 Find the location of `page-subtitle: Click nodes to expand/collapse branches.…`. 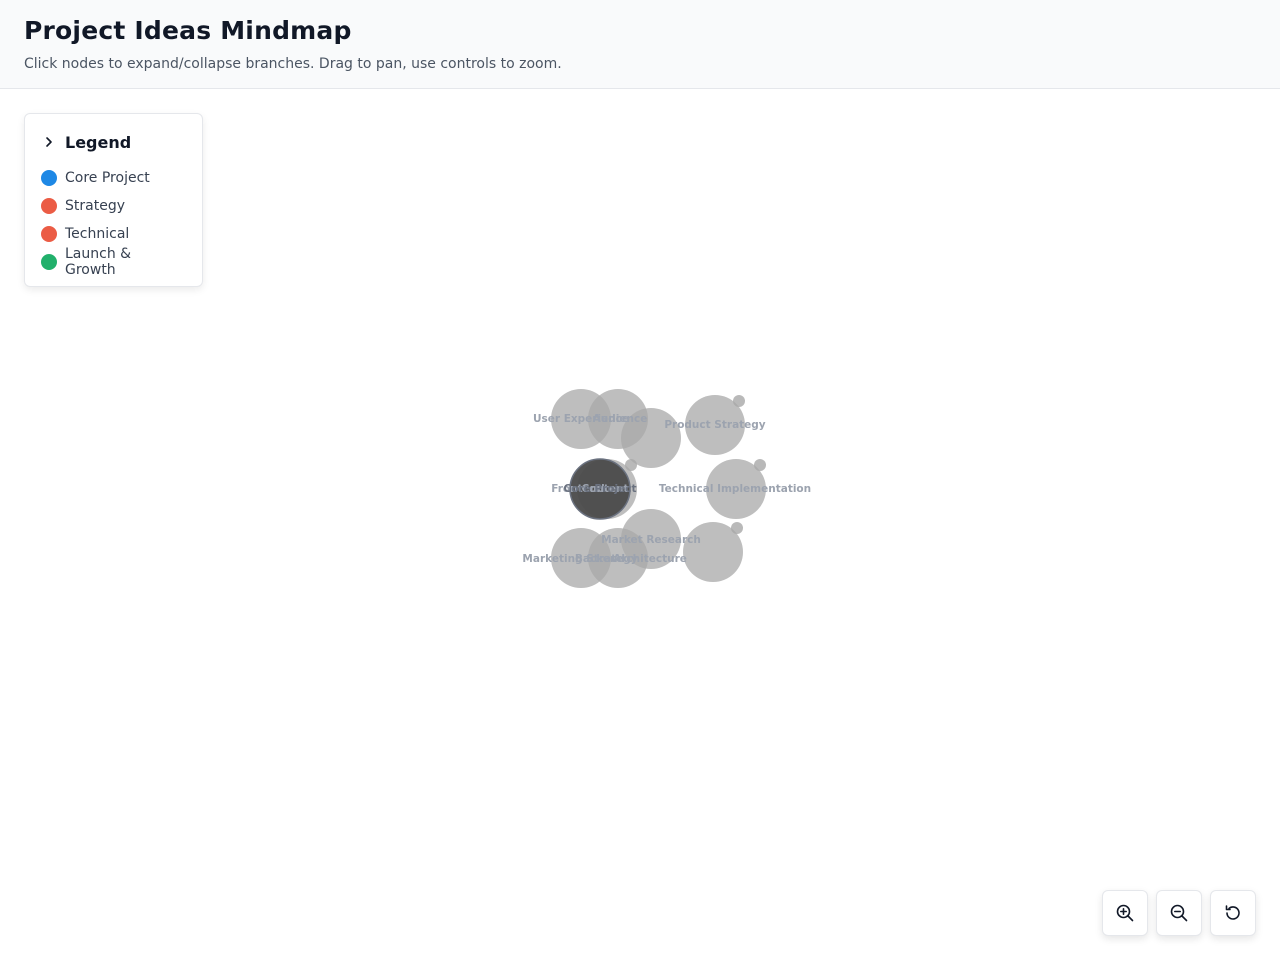

page-subtitle: Click nodes to expand/collapse branches.… is located at coordinates (640, 64).